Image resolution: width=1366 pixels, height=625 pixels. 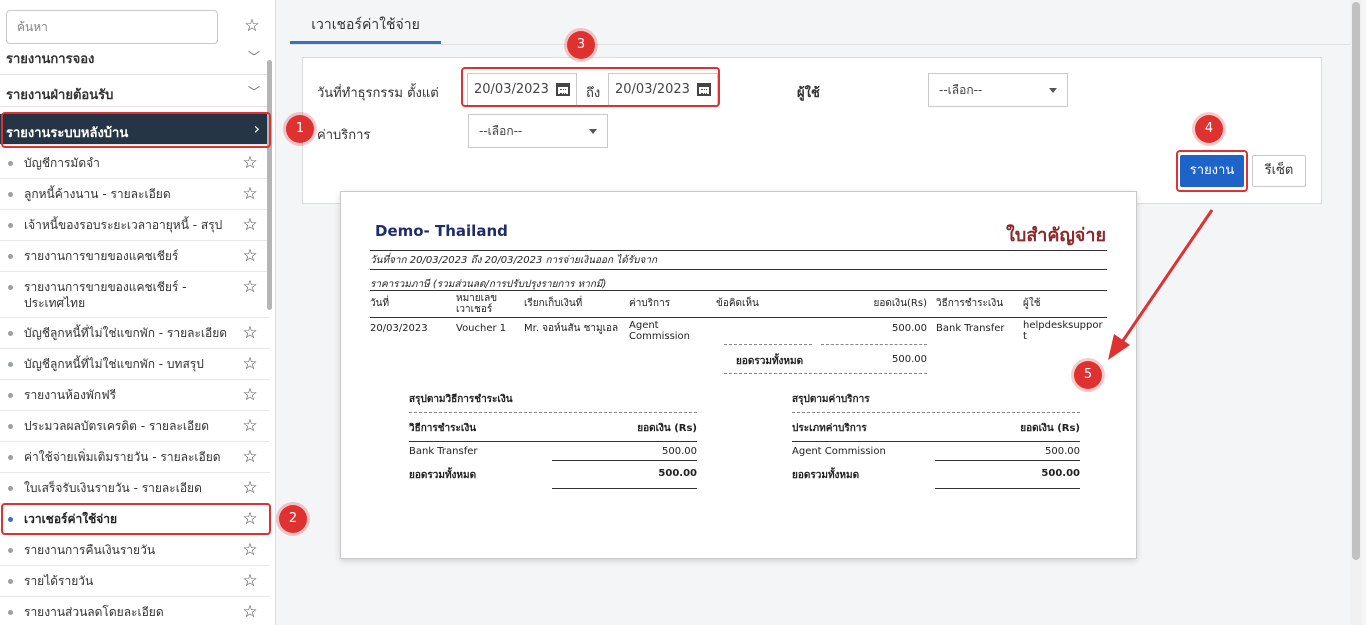 I want to click on sidebar-item-free-rooms: รายงานห้องพักฟรี ☆, so click(x=135, y=395).